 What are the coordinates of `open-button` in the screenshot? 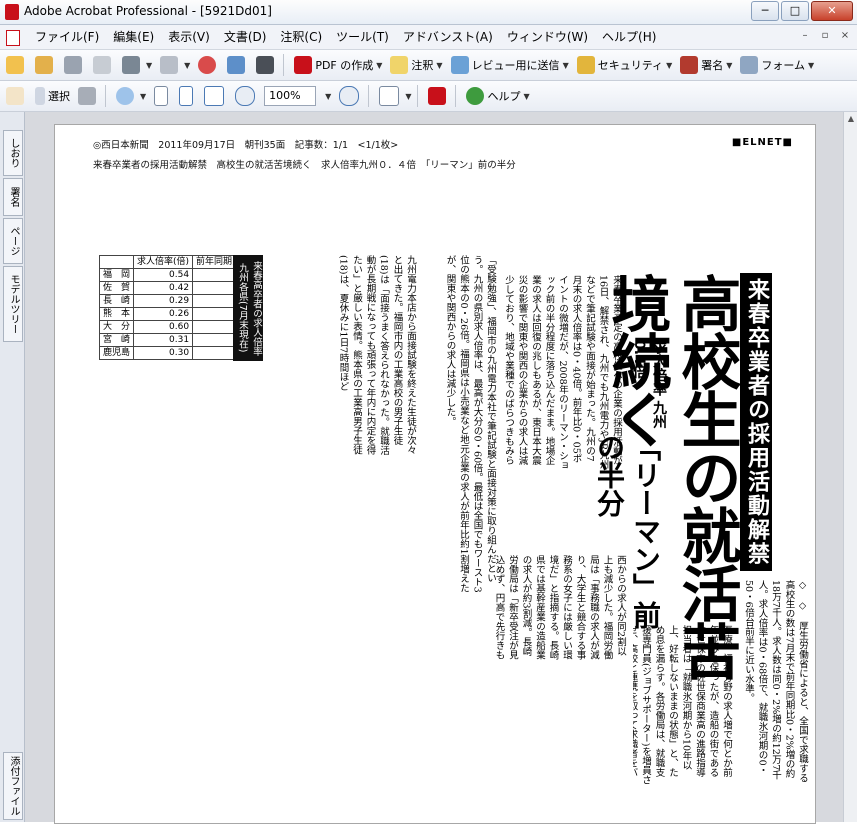 It's located at (16, 65).